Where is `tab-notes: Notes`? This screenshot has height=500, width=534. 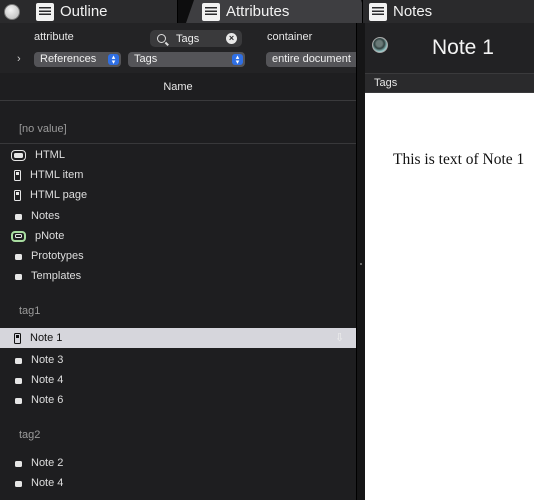 tab-notes: Notes is located at coordinates (448, 11).